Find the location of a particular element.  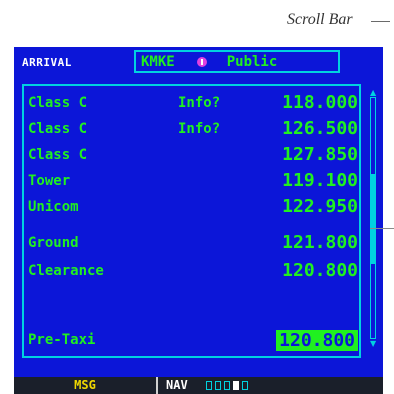

frequency-value: 122.950 is located at coordinates (320, 206).